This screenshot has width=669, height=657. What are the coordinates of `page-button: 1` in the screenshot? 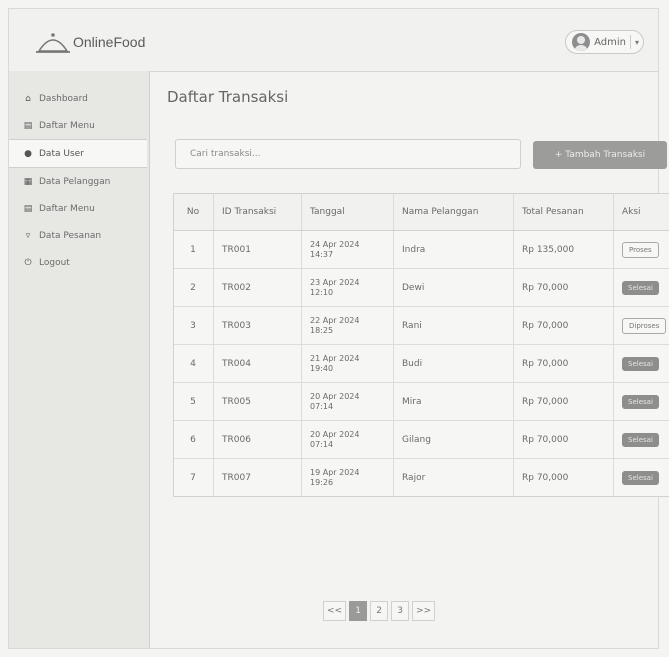 It's located at (358, 611).